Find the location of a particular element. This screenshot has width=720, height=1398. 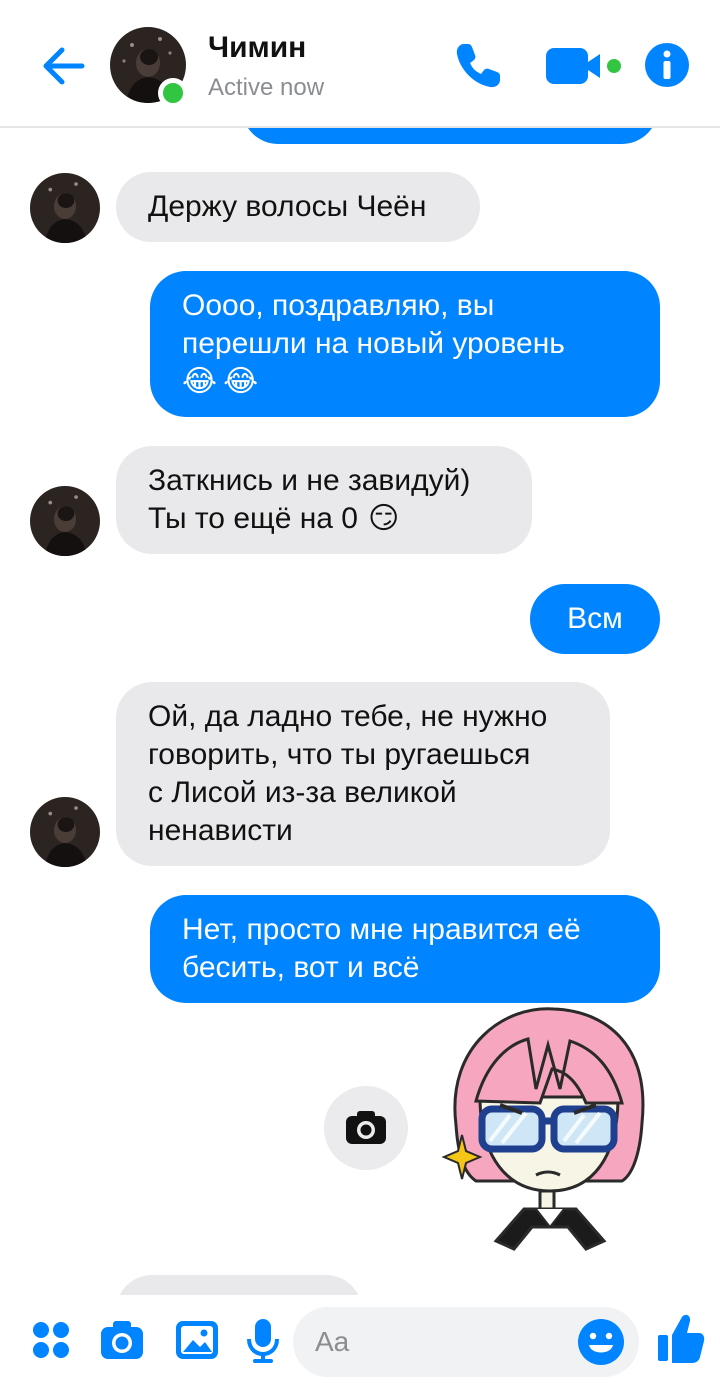

message-text-line: Ты то ещё на 0 is located at coordinates (253, 518).